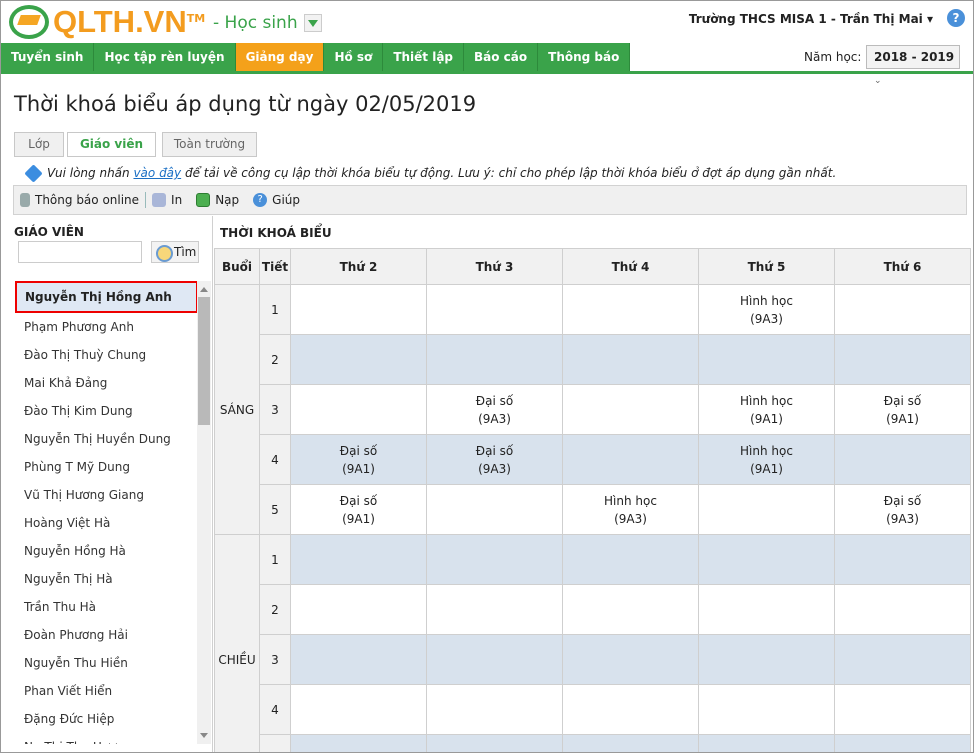 The height and width of the screenshot is (753, 974). Describe the element at coordinates (106, 355) in the screenshot. I see `teacher-list-item: Đào Thị Thuỳ Chung` at that location.